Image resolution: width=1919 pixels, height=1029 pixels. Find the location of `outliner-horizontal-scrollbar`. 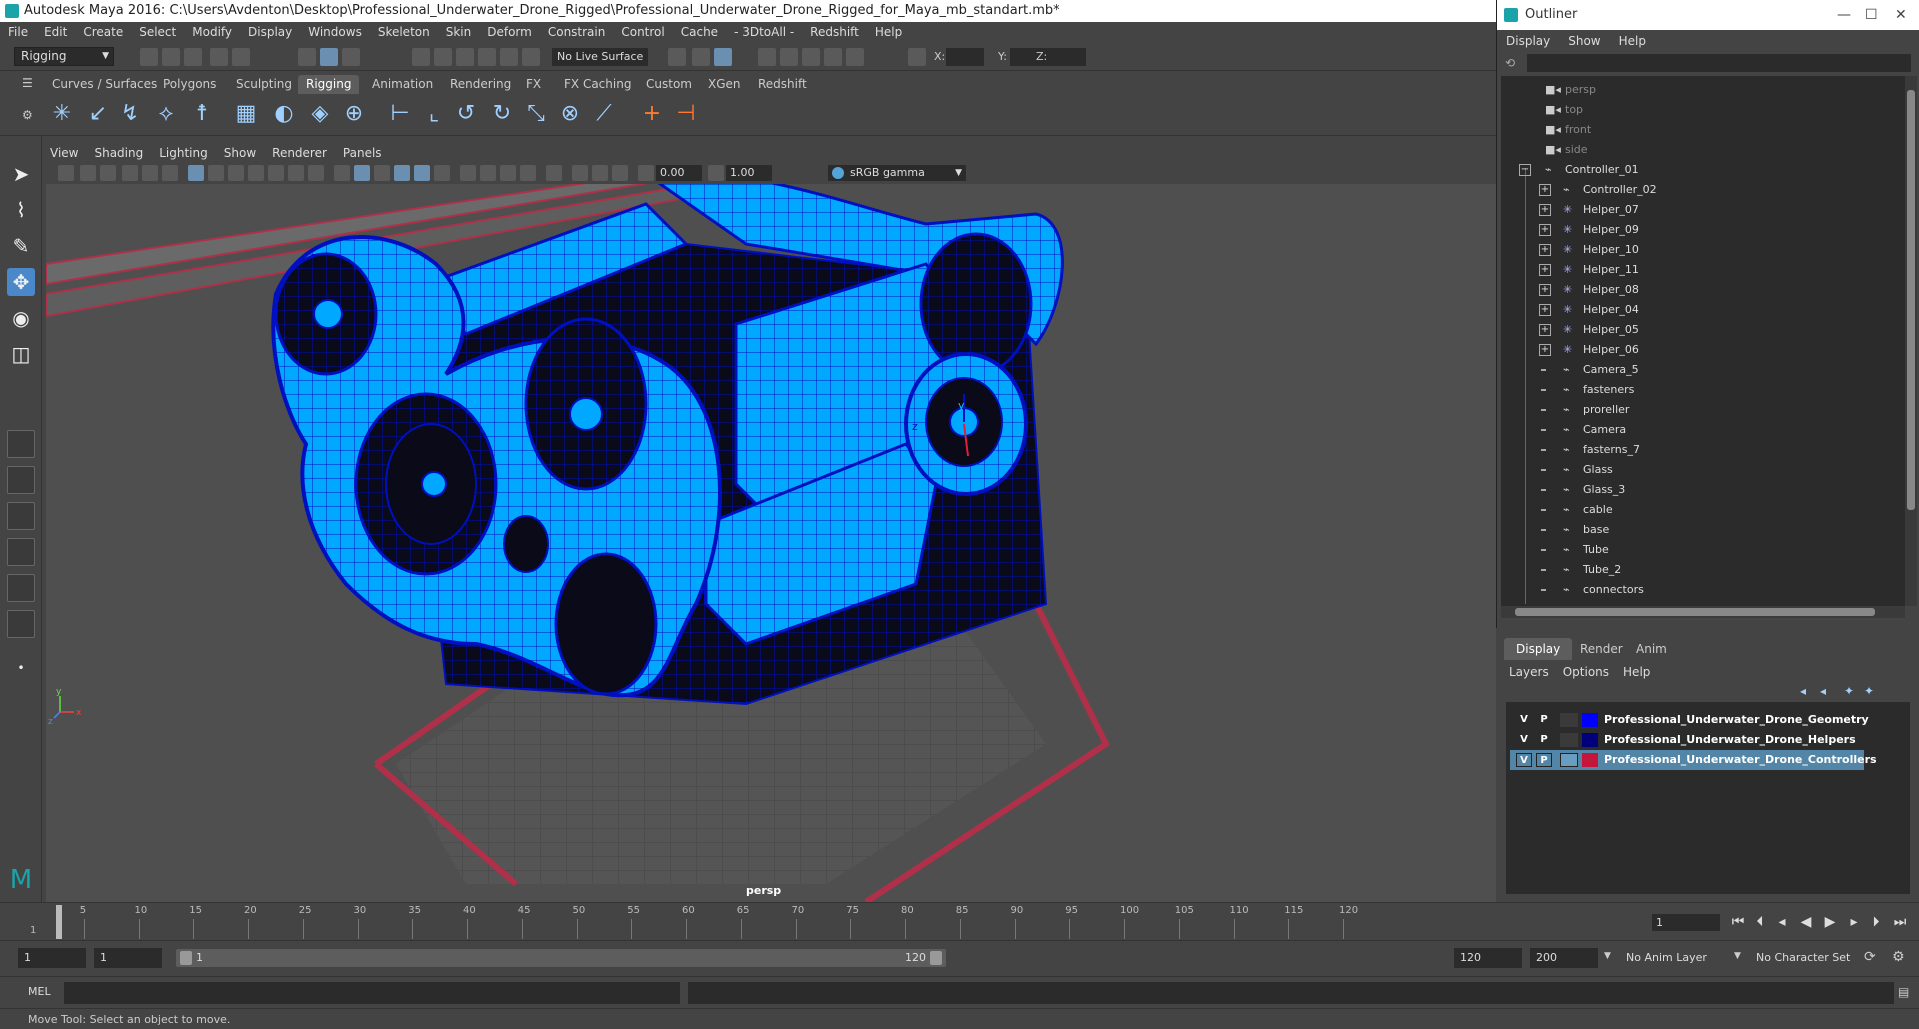

outliner-horizontal-scrollbar is located at coordinates (1703, 612).